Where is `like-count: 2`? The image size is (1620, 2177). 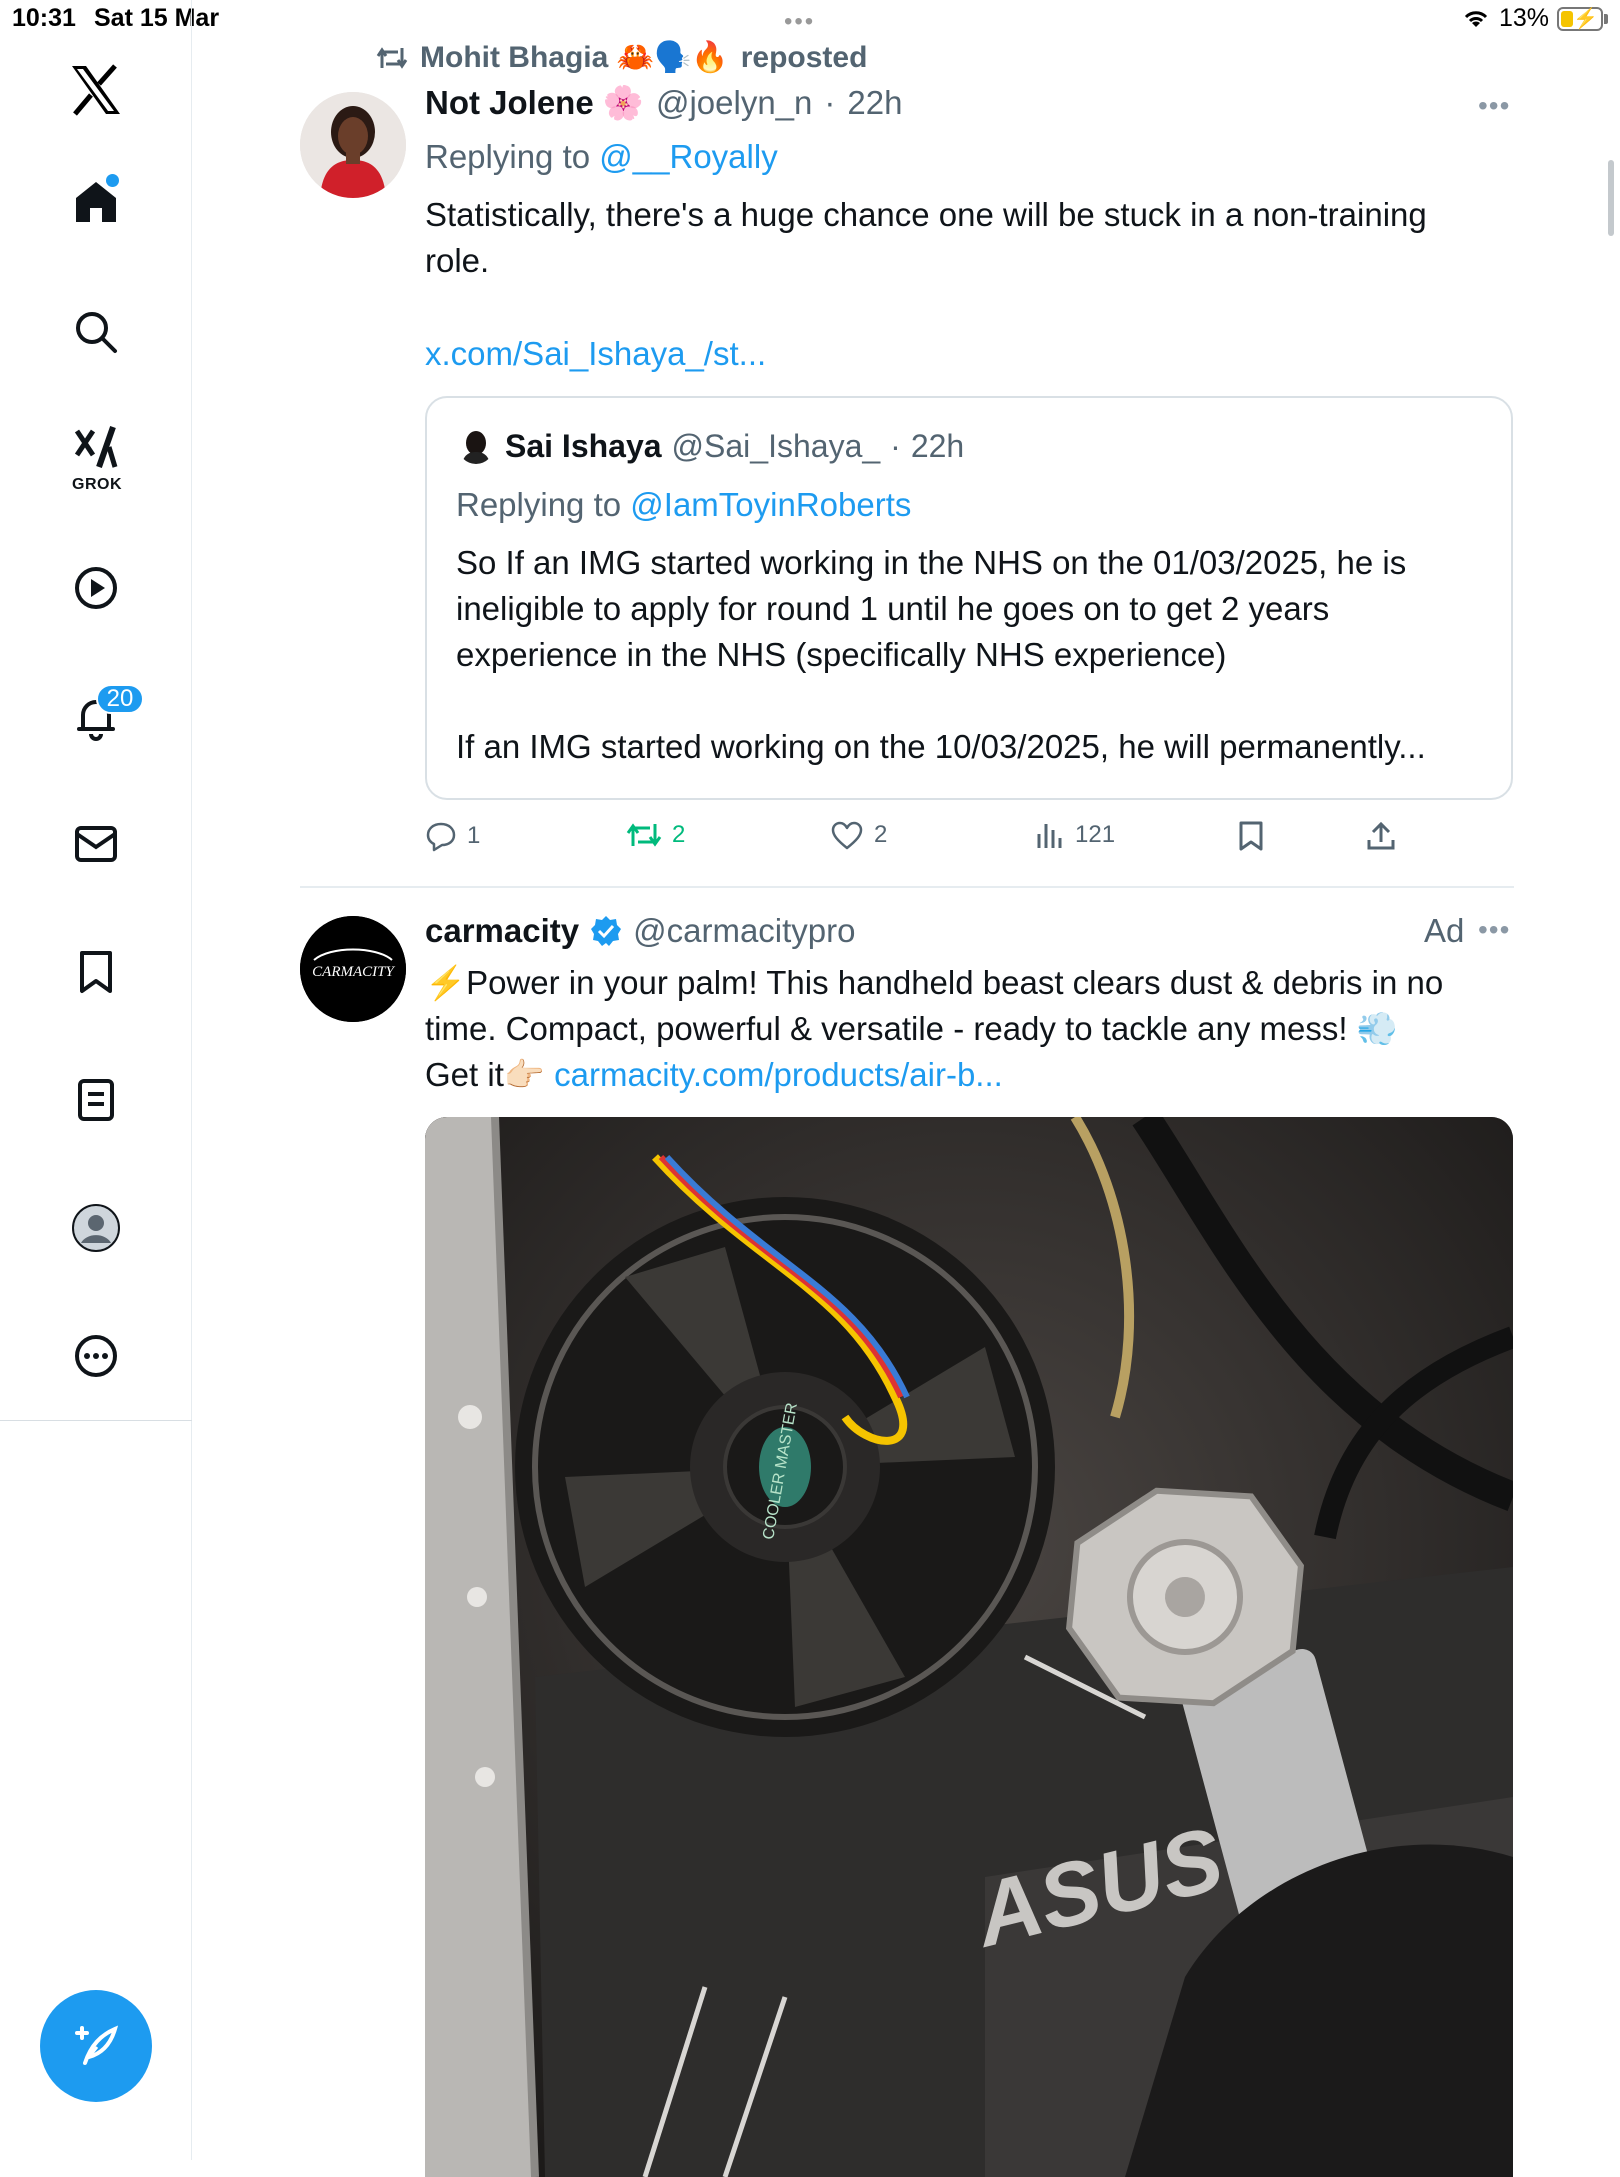 like-count: 2 is located at coordinates (881, 834).